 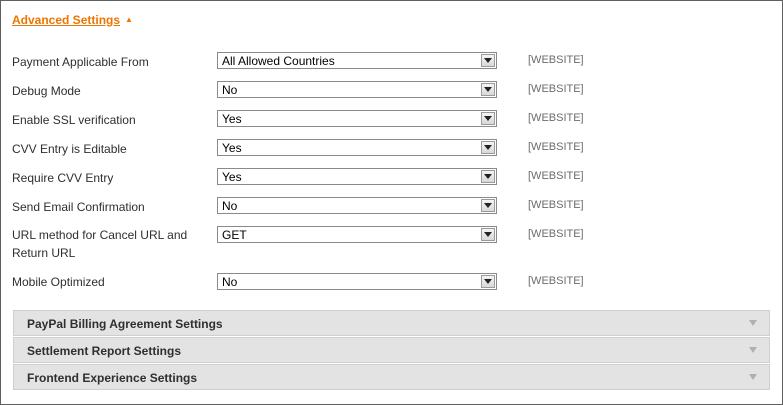 I want to click on field-label: Debug Mode, so click(x=46, y=91).